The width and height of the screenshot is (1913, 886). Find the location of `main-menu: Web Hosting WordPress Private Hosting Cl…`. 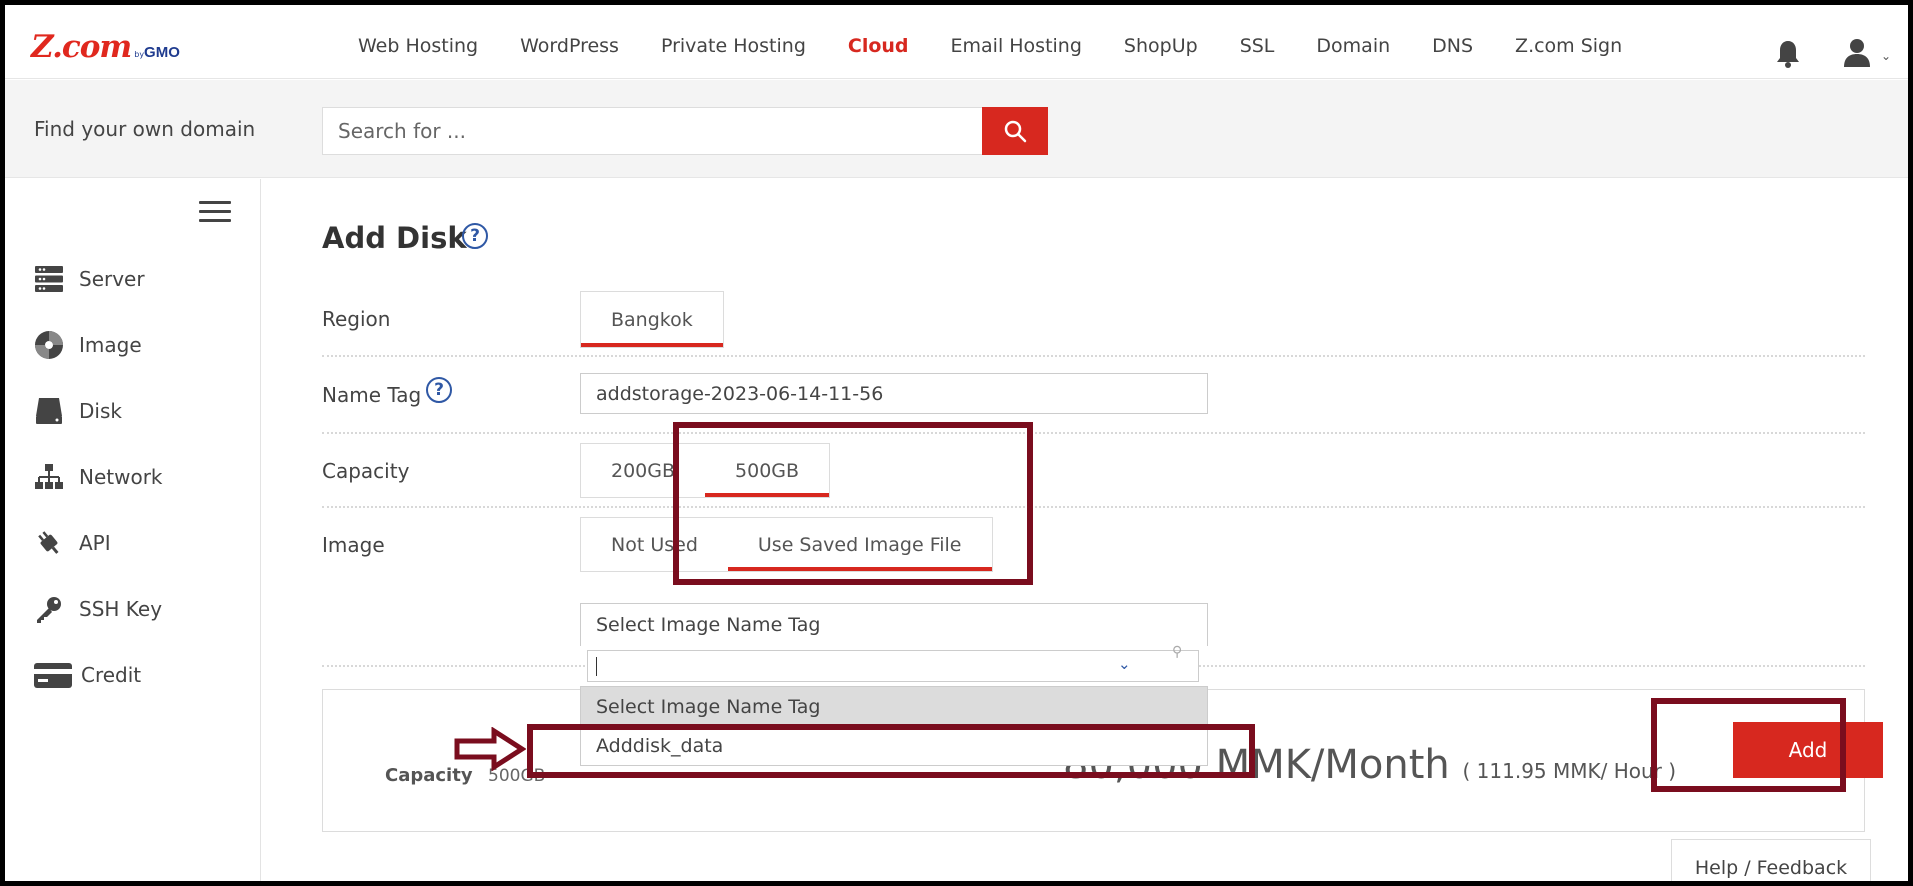

main-menu: Web Hosting WordPress Private Hosting Cl… is located at coordinates (1011, 46).